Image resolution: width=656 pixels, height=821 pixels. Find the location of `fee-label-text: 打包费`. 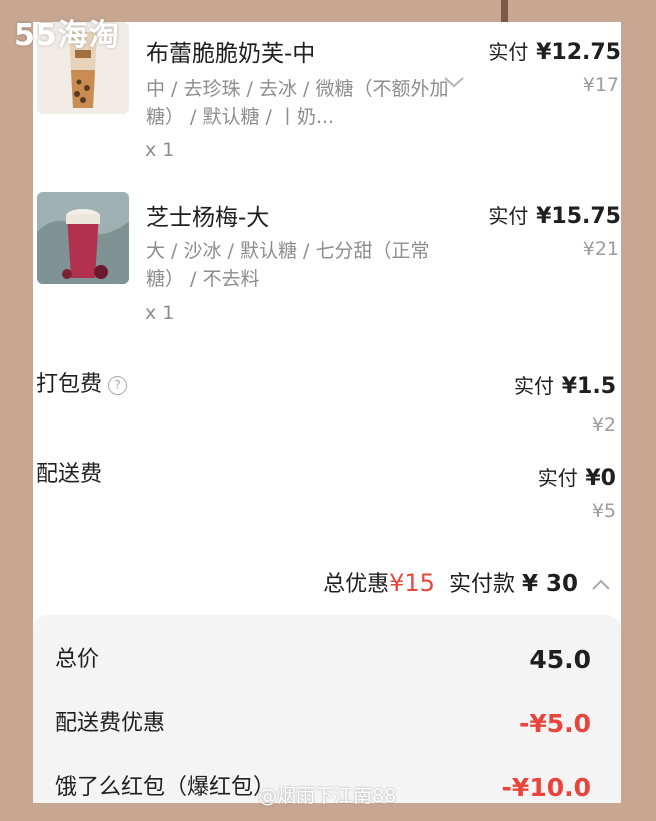

fee-label-text: 打包费 is located at coordinates (69, 384).